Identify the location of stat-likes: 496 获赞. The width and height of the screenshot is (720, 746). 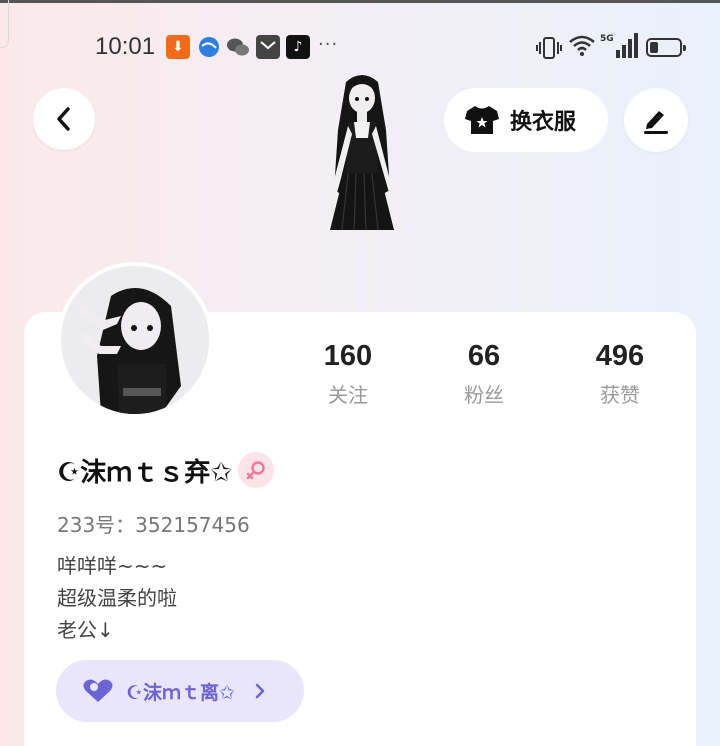
(620, 374).